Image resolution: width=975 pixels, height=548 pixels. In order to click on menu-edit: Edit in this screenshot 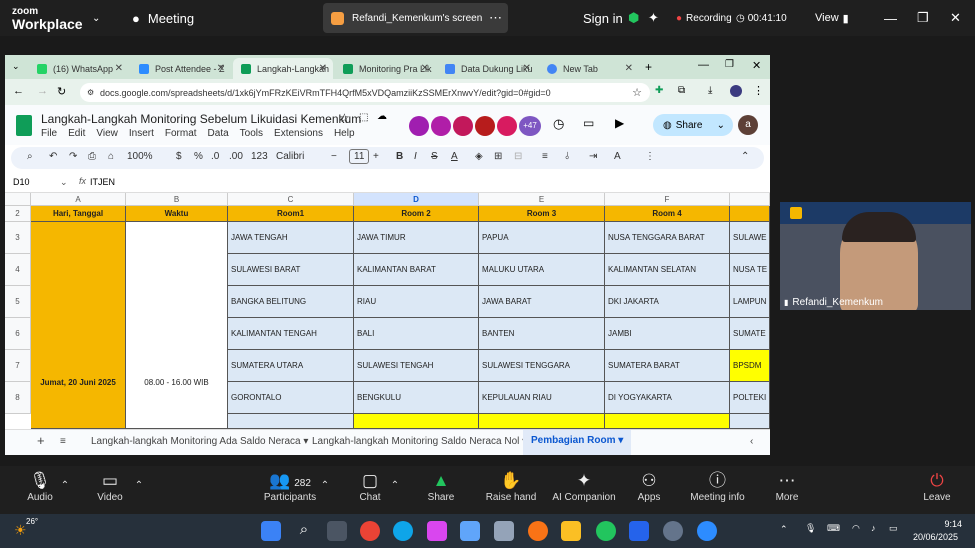, I will do `click(76, 133)`.